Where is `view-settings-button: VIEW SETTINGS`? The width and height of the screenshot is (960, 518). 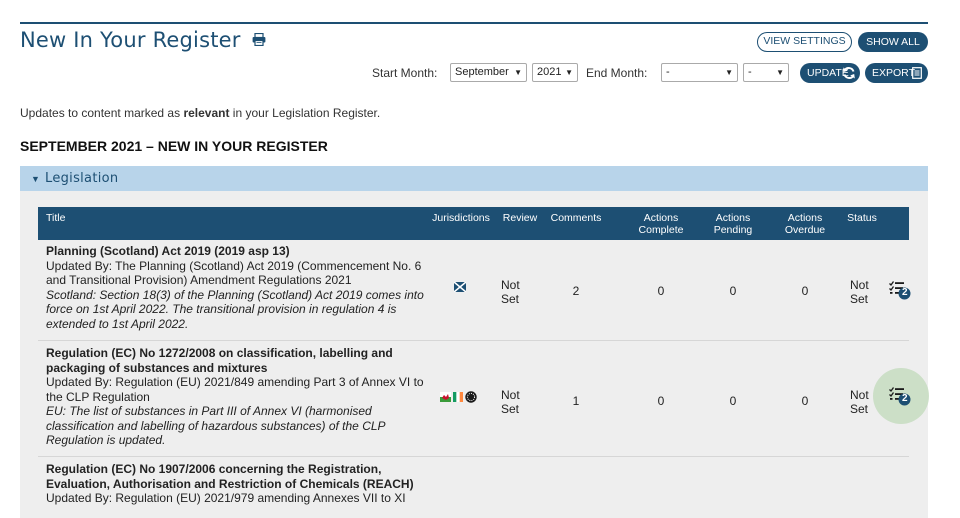 view-settings-button: VIEW SETTINGS is located at coordinates (804, 42).